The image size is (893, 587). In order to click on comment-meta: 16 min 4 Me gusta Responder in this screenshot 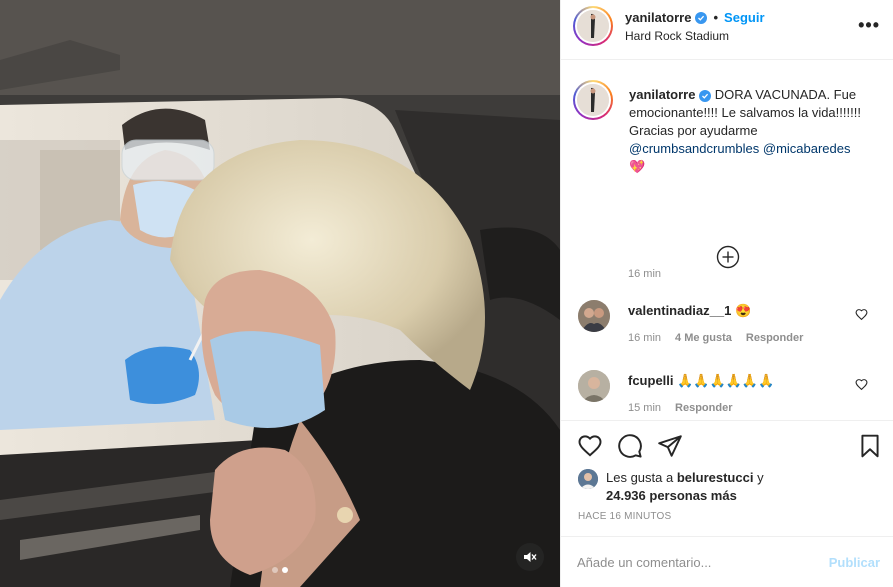, I will do `click(715, 338)`.